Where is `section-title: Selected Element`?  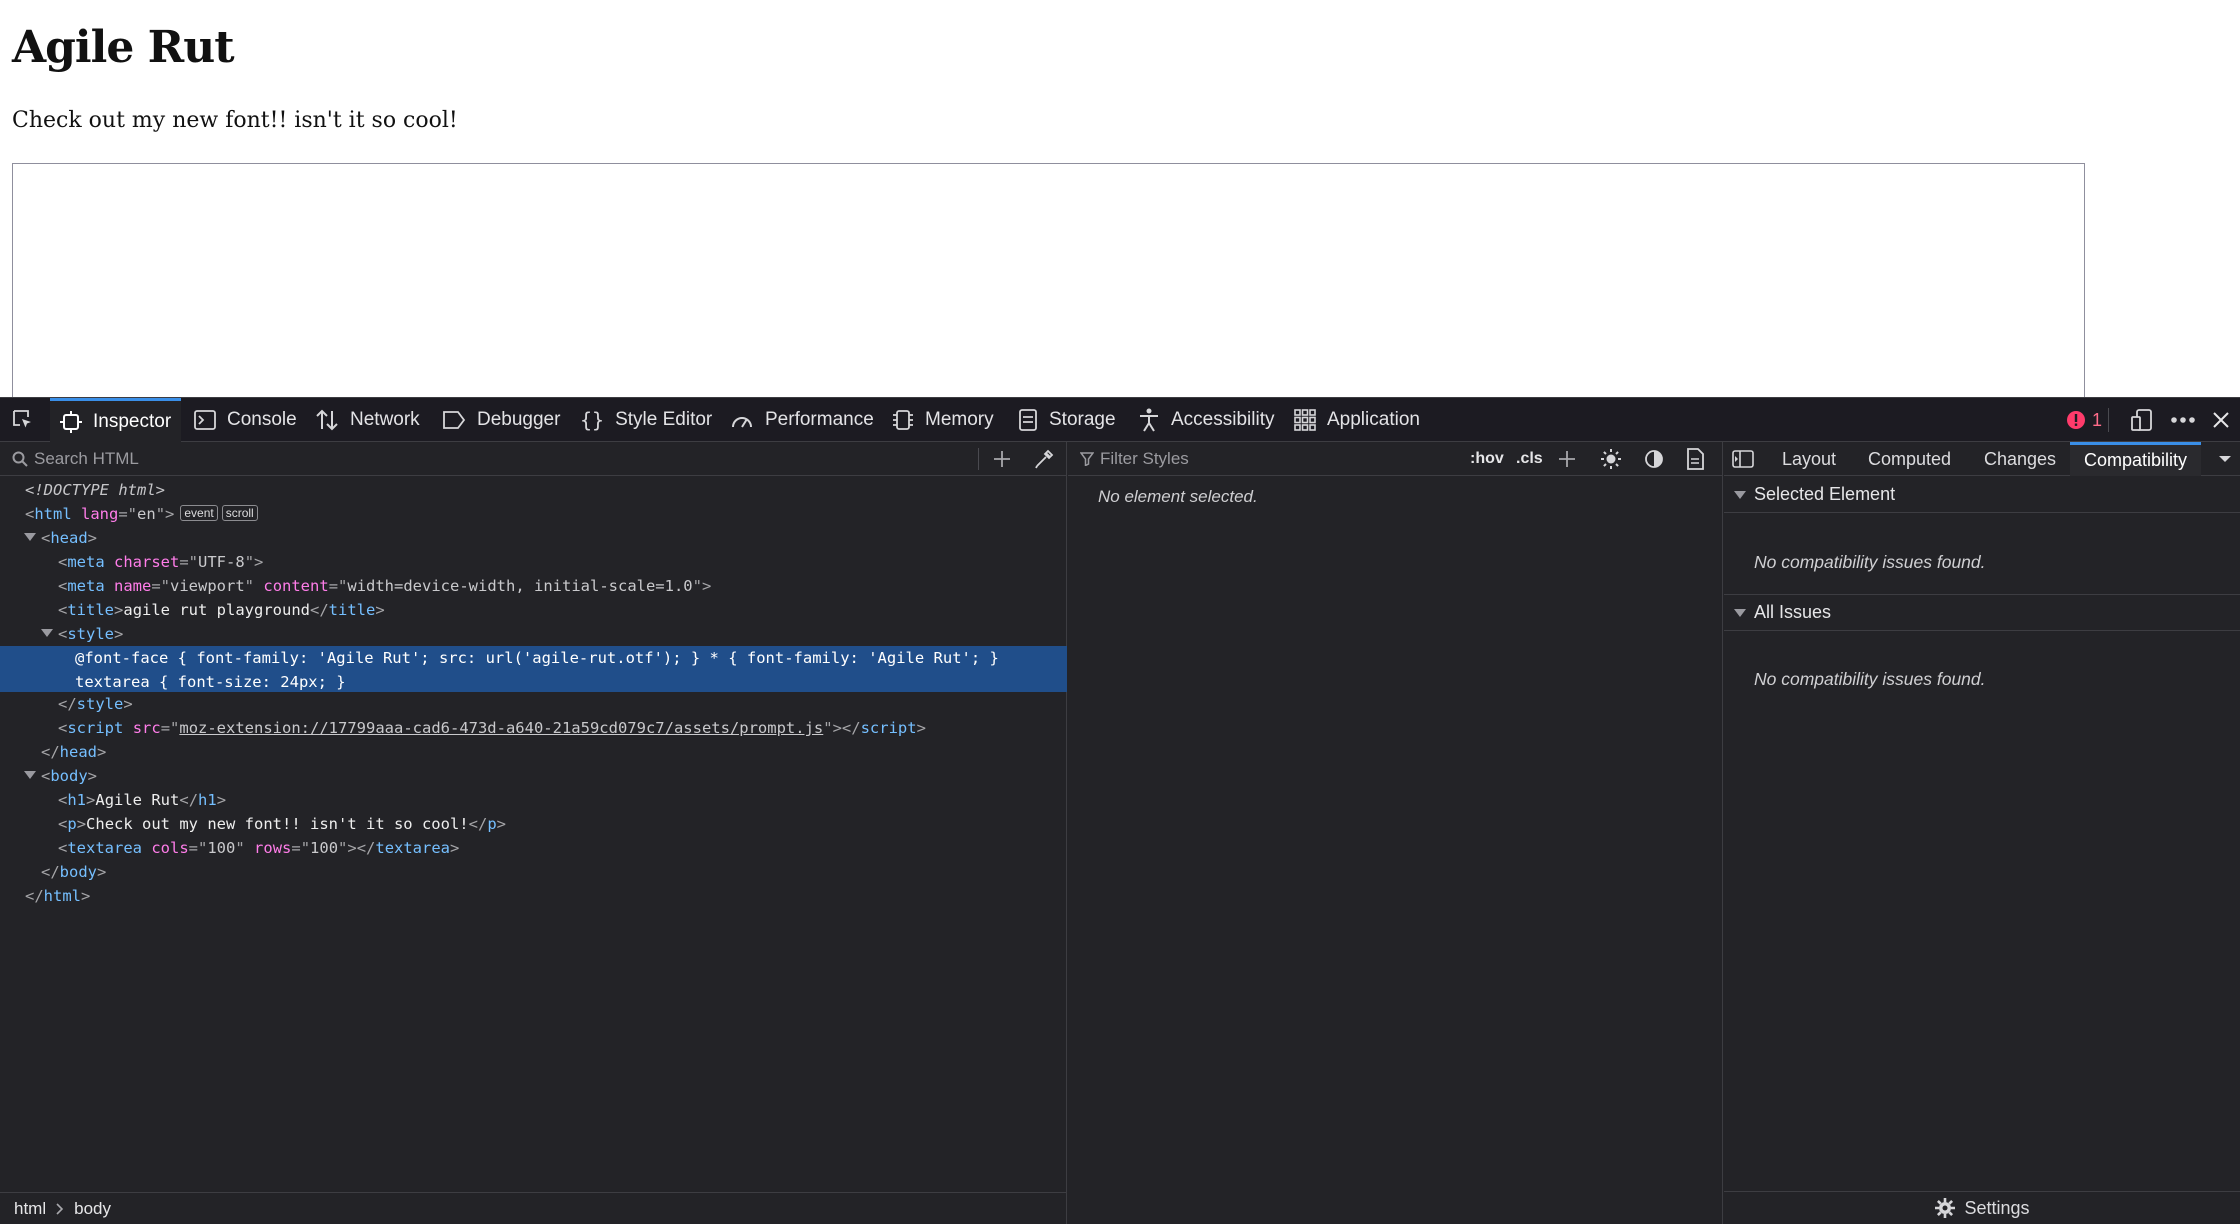
section-title: Selected Element is located at coordinates (1825, 494).